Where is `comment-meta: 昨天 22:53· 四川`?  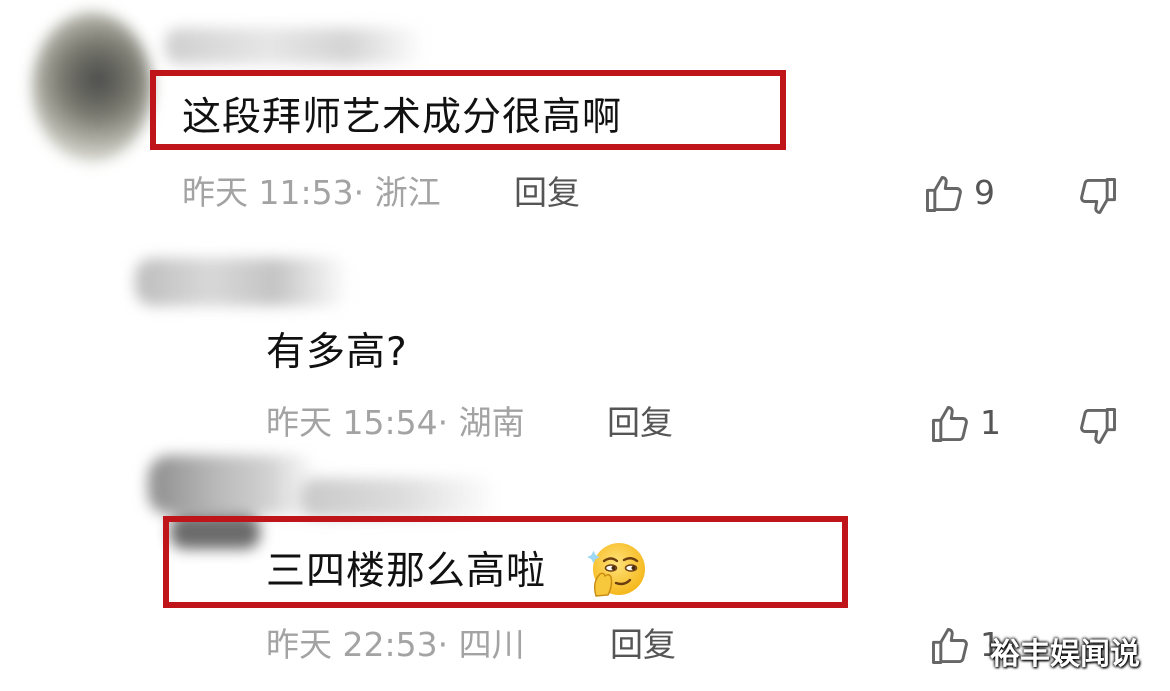
comment-meta: 昨天 22:53· 四川 is located at coordinates (395, 644).